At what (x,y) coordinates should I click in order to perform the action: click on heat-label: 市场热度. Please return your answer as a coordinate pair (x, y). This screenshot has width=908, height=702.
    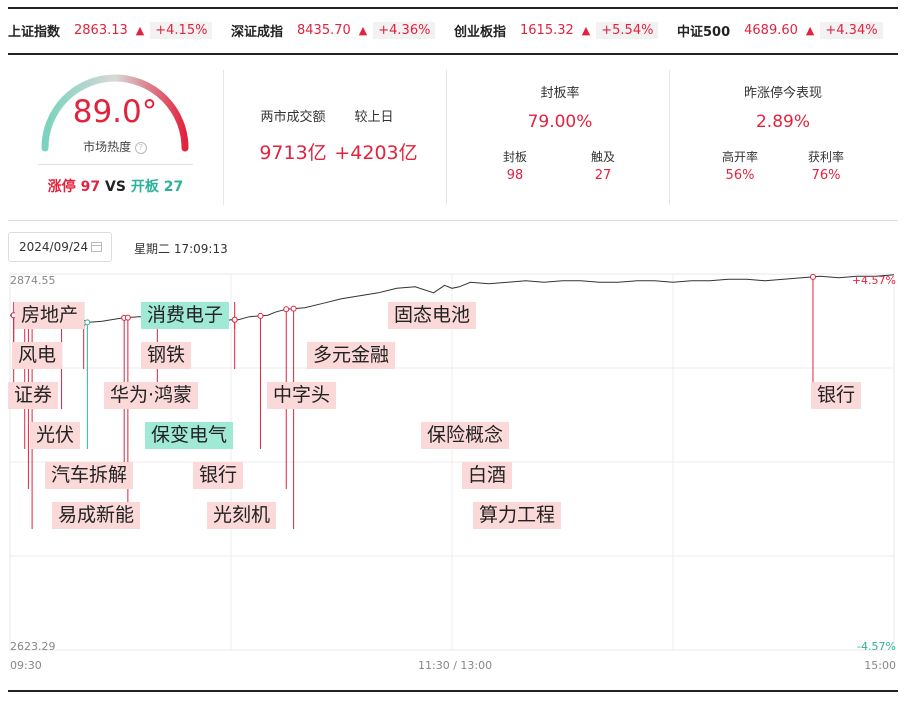
    Looking at the image, I should click on (107, 147).